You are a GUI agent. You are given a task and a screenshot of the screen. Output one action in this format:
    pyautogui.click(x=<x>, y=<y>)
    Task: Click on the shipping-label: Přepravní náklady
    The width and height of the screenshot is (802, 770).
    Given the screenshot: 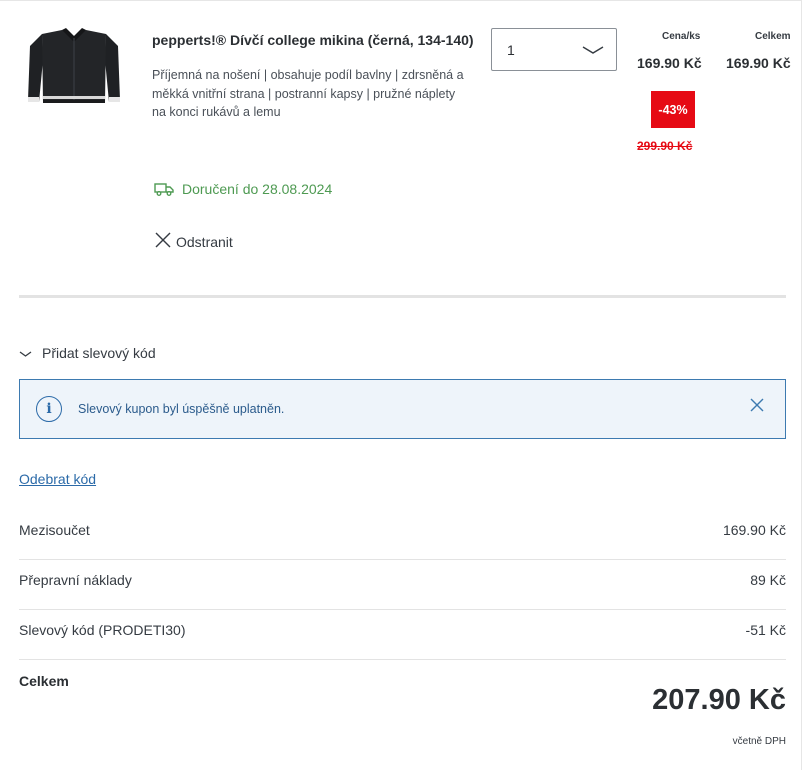 What is the action you would take?
    pyautogui.click(x=75, y=580)
    